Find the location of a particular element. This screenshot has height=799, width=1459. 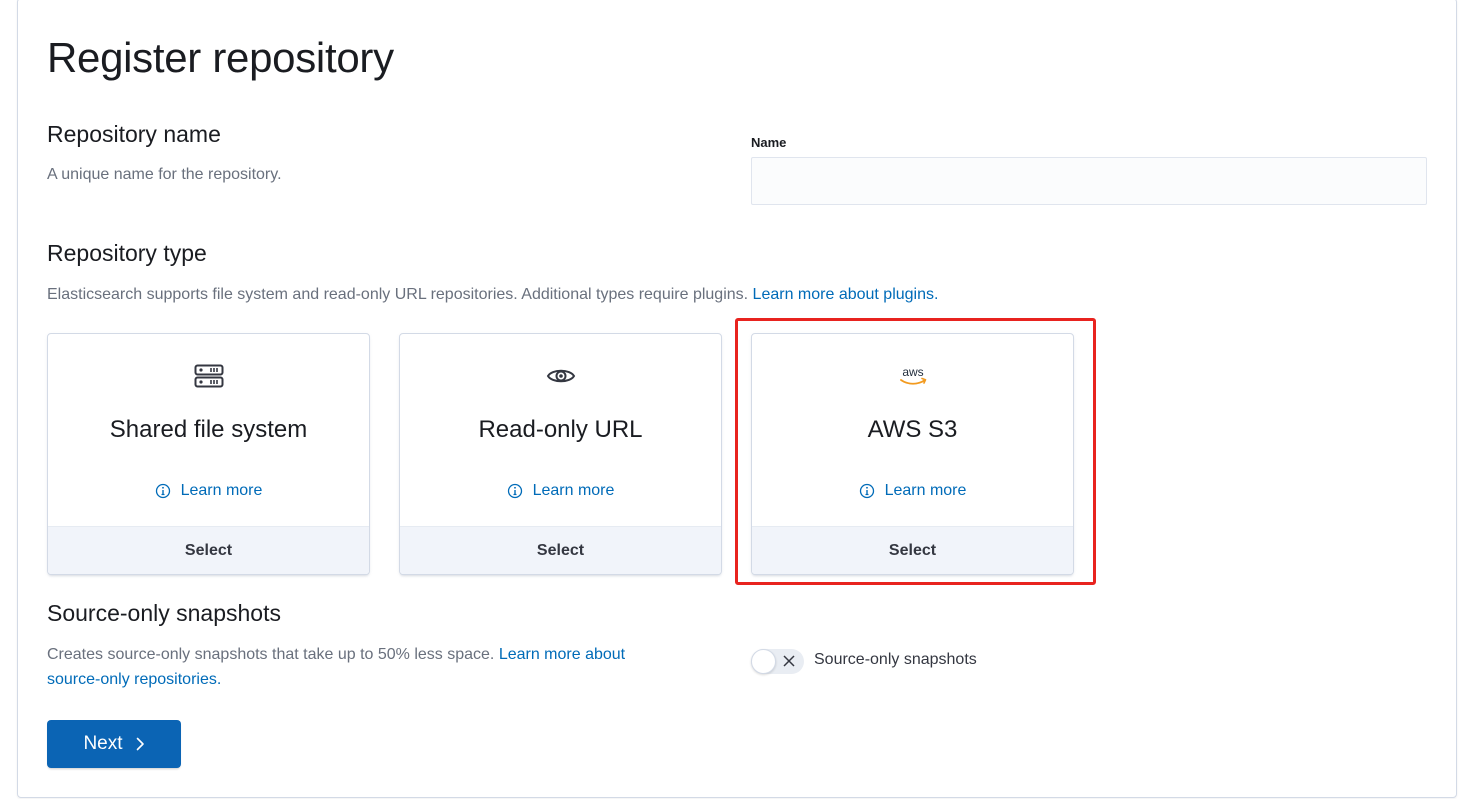

source-only-toggle-label: Source-only snapshots is located at coordinates (895, 659).